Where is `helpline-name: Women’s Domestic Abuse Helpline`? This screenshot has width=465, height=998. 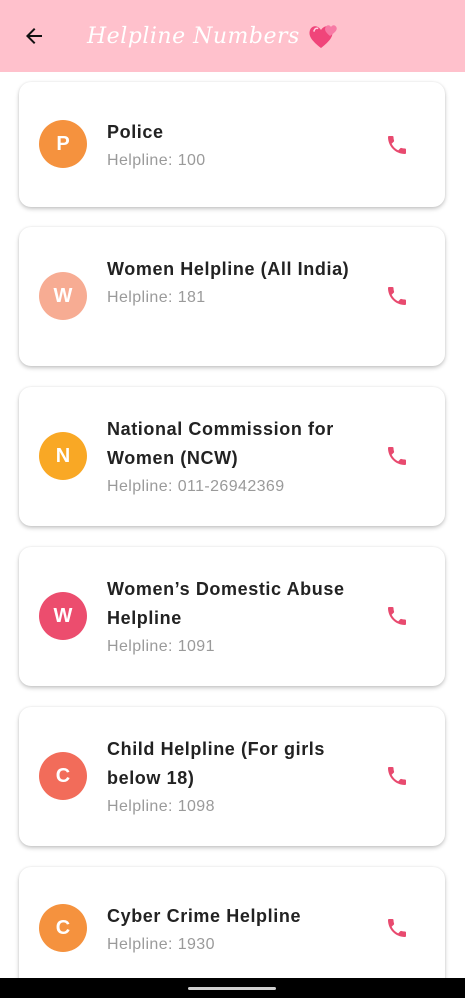
helpline-name: Women’s Domestic Abuse Helpline is located at coordinates (226, 603).